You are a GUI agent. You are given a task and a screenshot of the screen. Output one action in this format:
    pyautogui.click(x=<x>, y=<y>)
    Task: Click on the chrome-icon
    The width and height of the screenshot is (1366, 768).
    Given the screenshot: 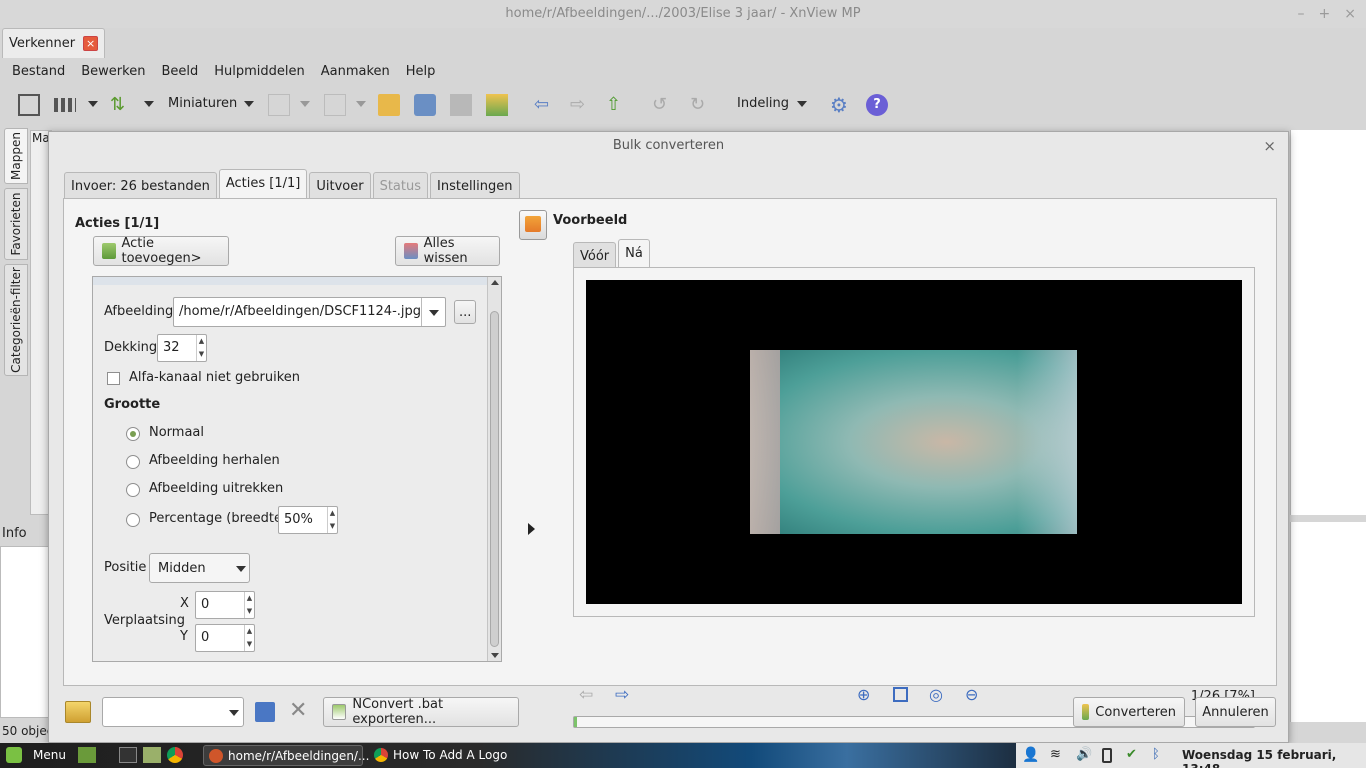 What is the action you would take?
    pyautogui.click(x=175, y=755)
    